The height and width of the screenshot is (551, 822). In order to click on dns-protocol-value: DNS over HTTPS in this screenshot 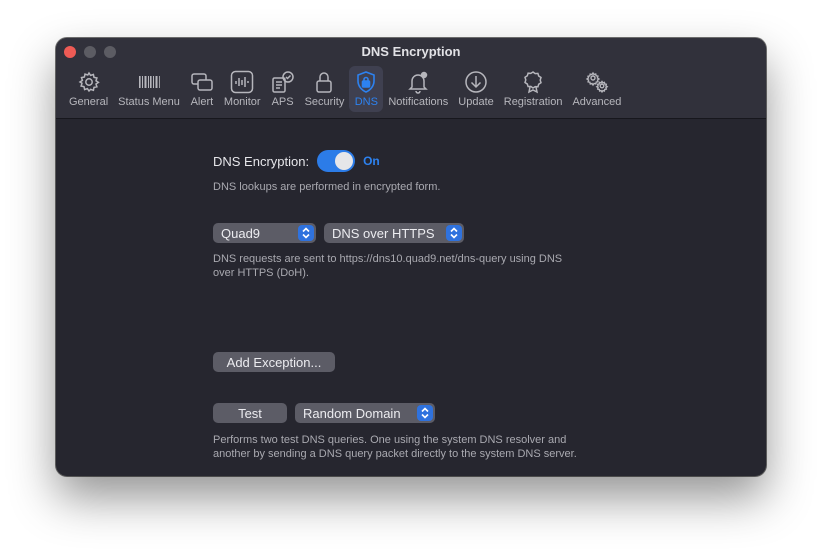, I will do `click(383, 233)`.